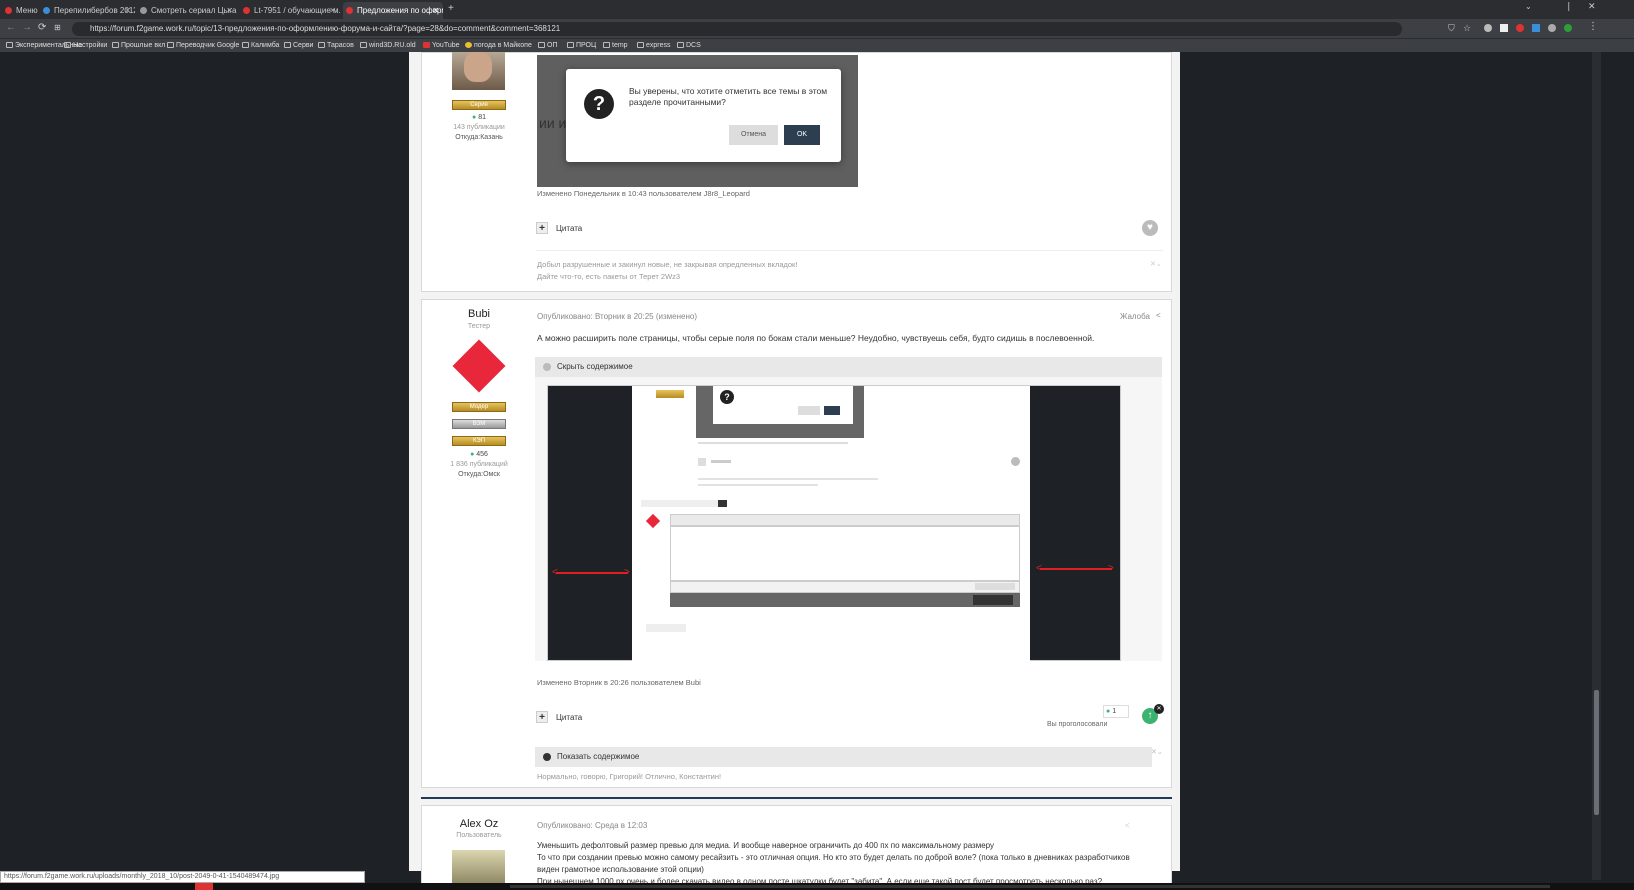 This screenshot has width=1634, height=890. What do you see at coordinates (1592, 6) in the screenshot?
I see `window-close-button: ✕` at bounding box center [1592, 6].